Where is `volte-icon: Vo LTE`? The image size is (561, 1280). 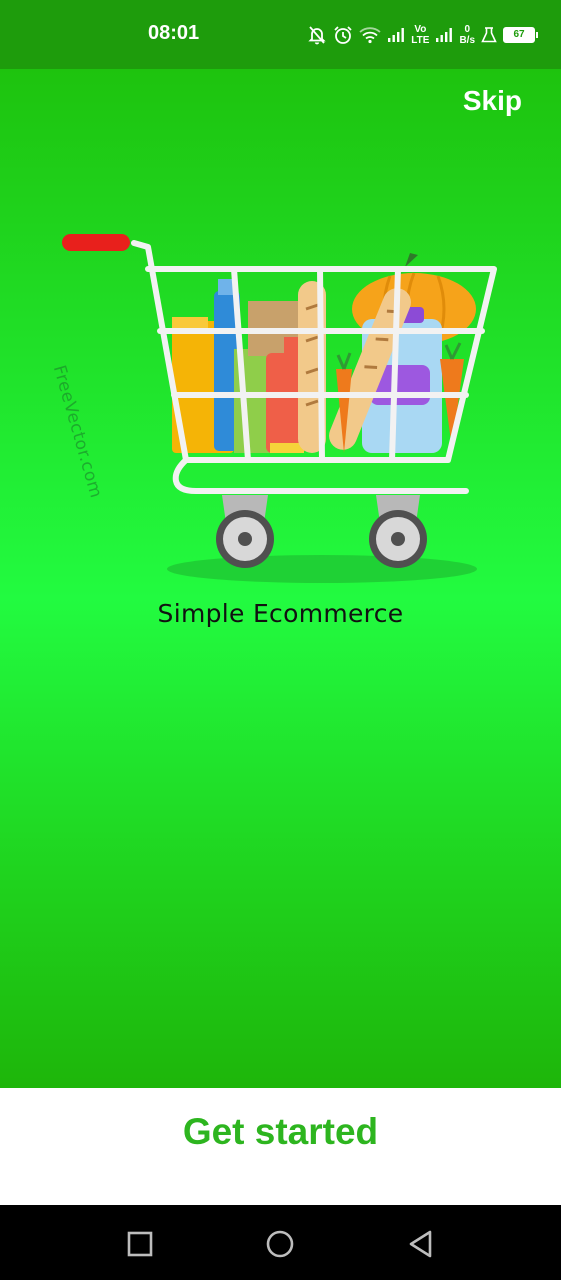 volte-icon: Vo LTE is located at coordinates (420, 35).